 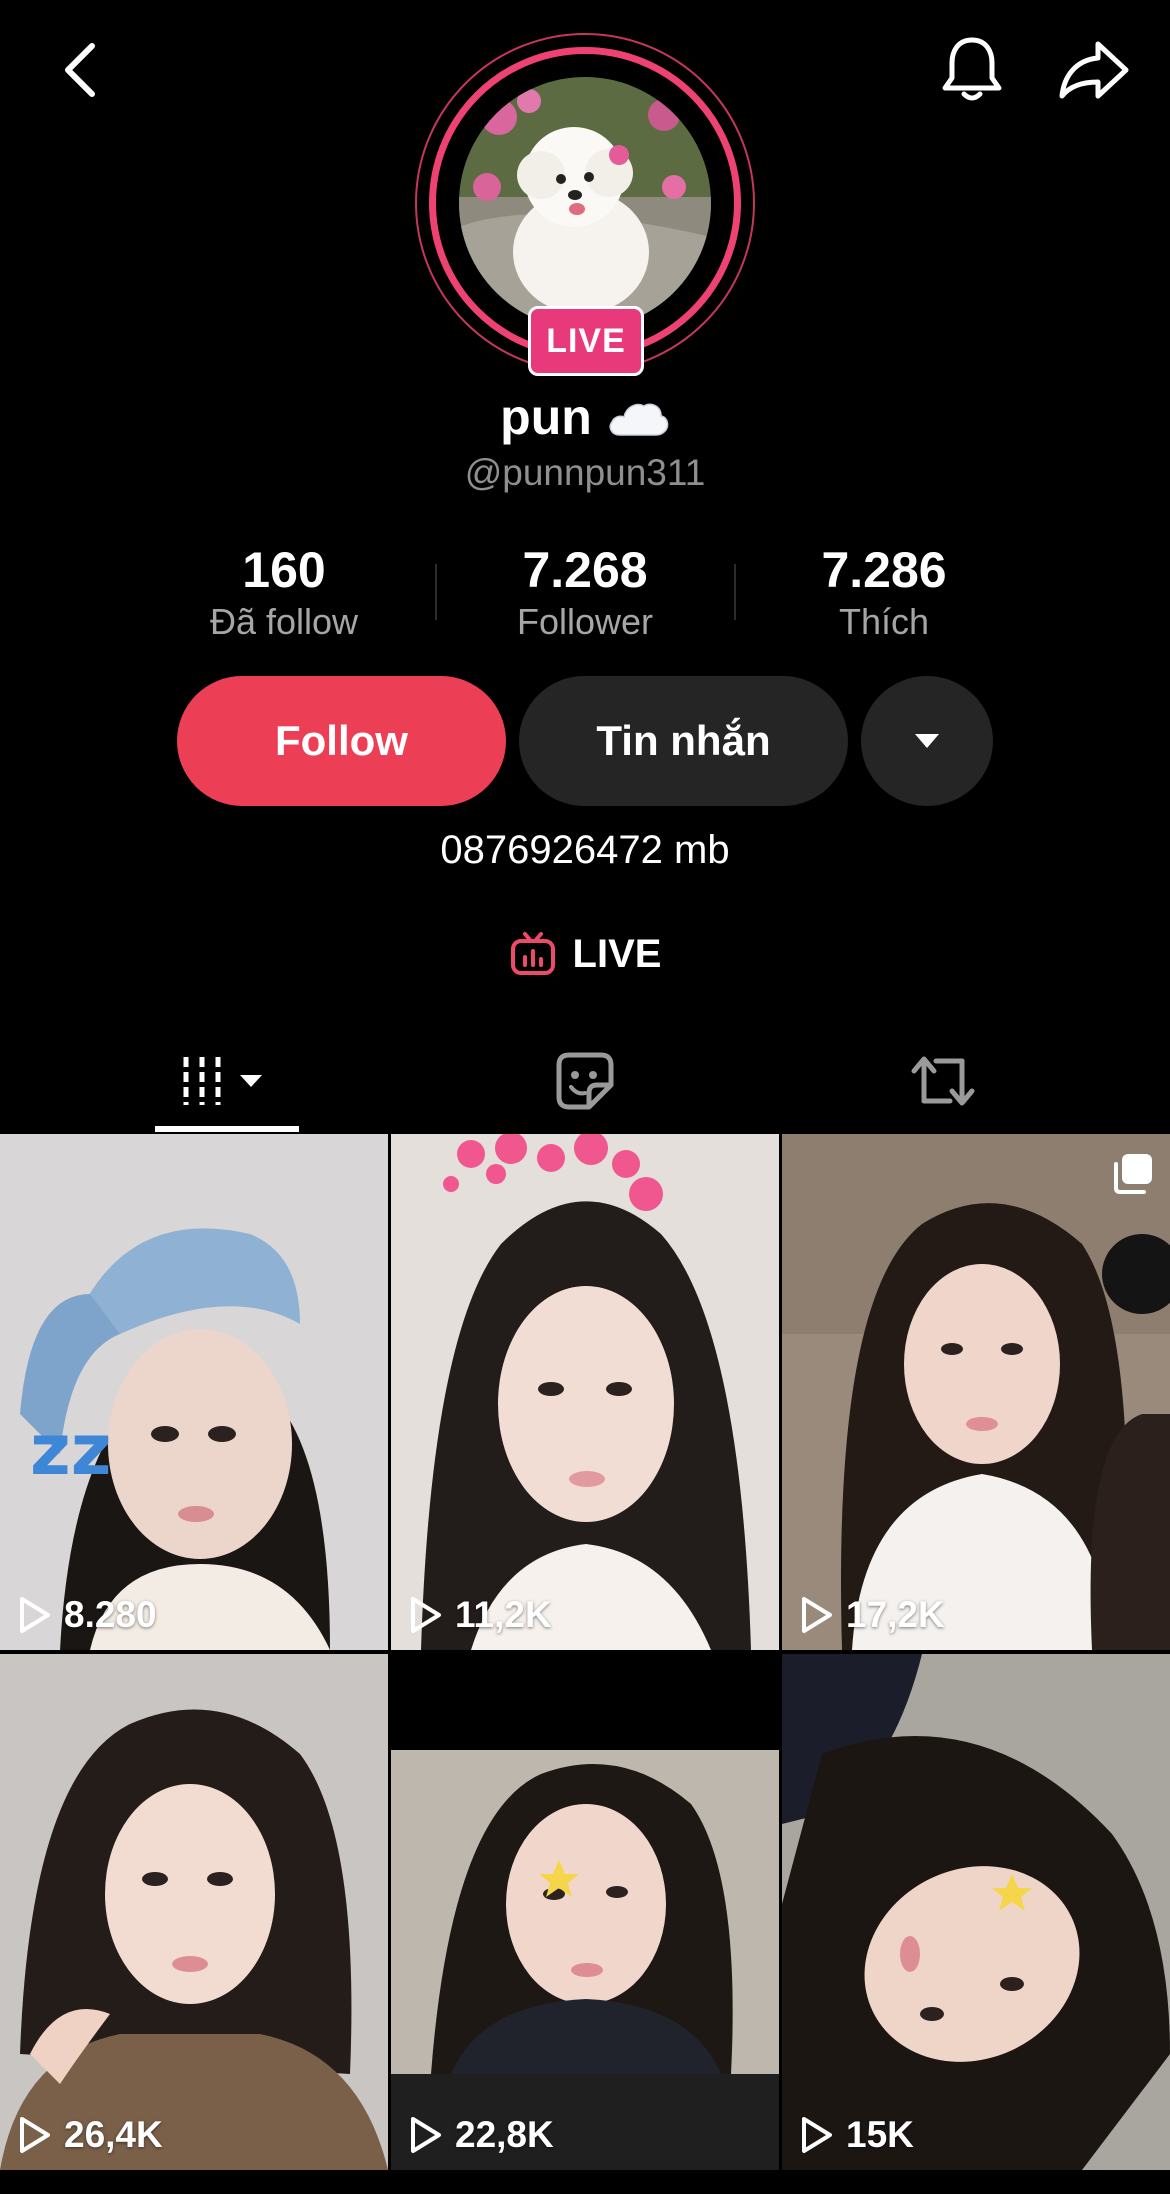 I want to click on stat-value: 160, so click(x=284, y=570).